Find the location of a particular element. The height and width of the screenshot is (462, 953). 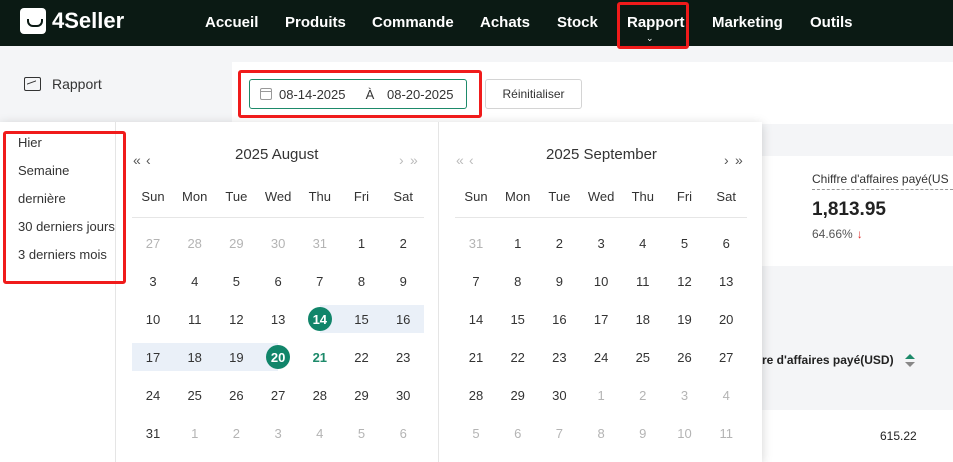

sidebar-item-rapport: Rapport is located at coordinates (63, 84).